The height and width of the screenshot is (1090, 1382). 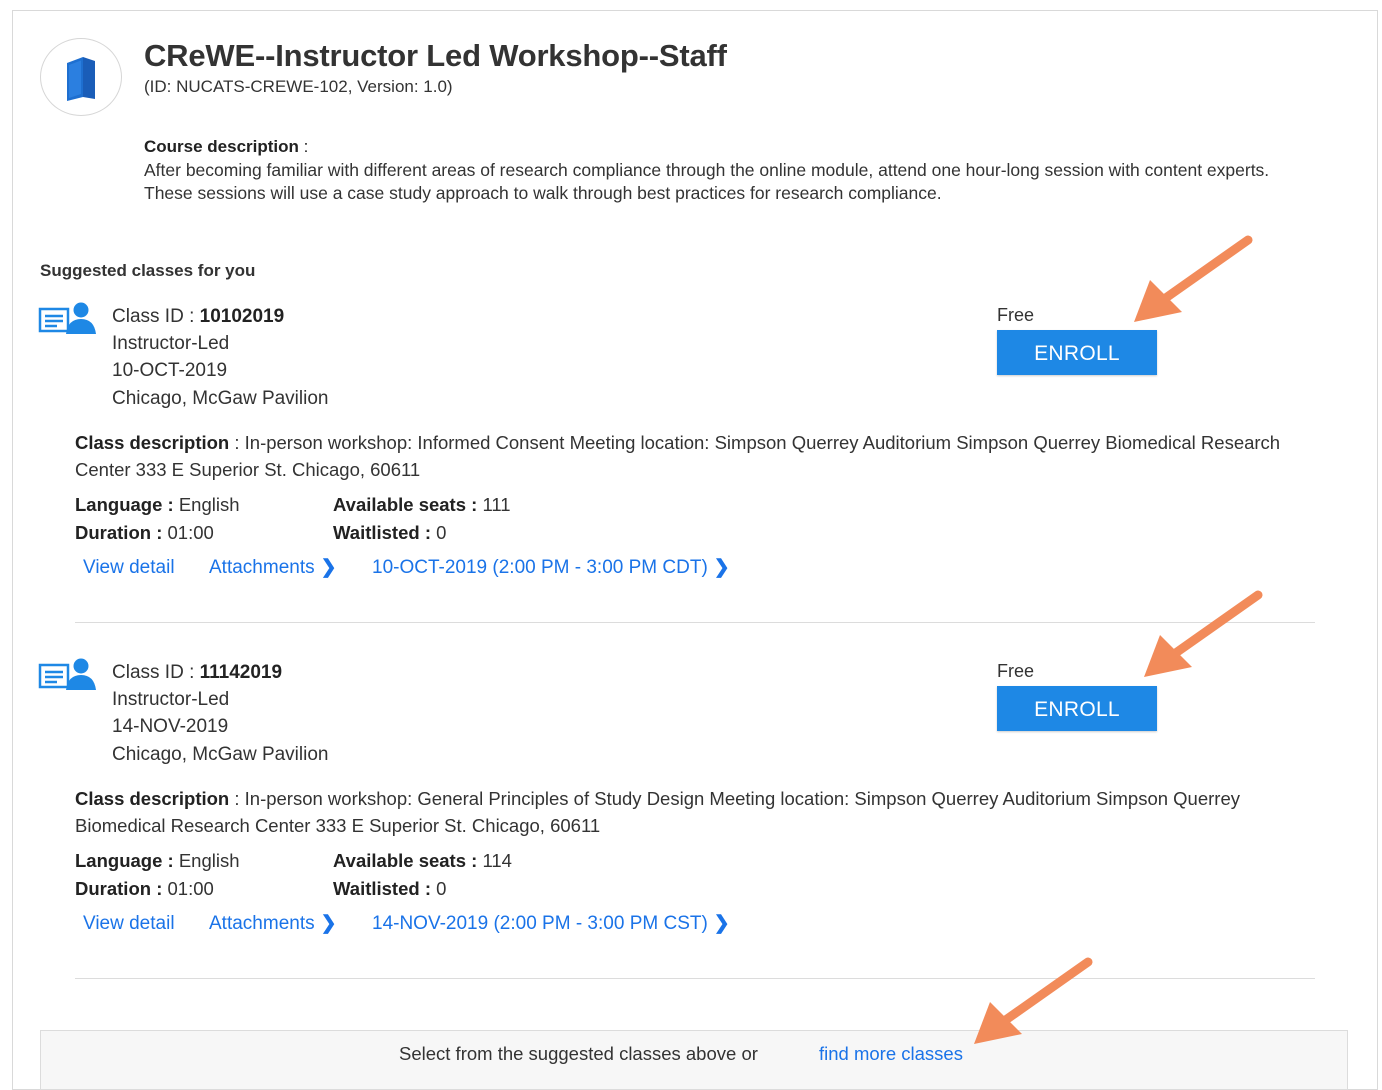 I want to click on book-icon, so click(x=81, y=77).